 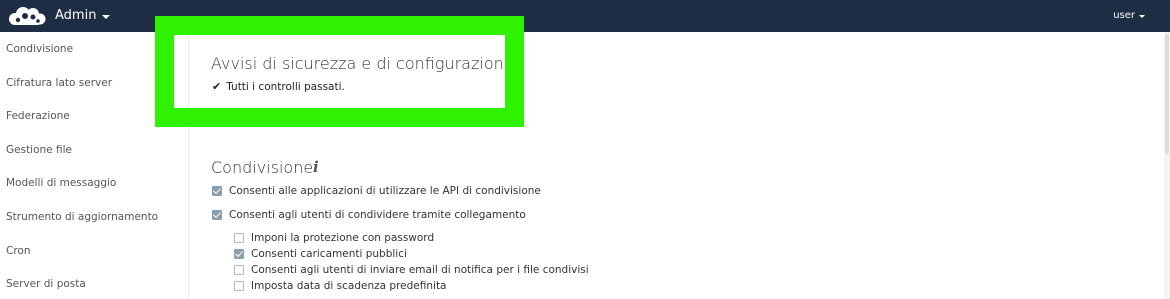 I want to click on option-default-expiration: Imposta data di scadenza predefinita, so click(x=340, y=286).